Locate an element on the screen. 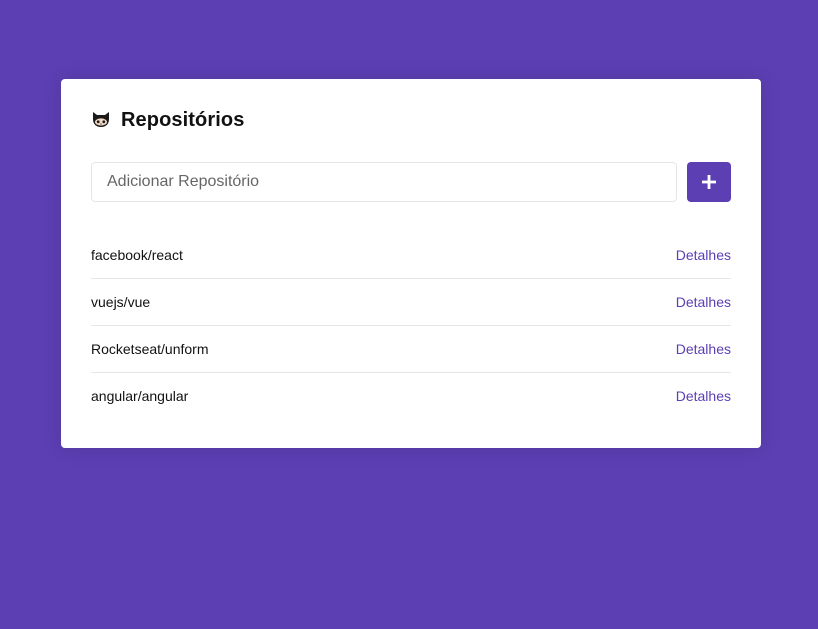  card-header: Repositórios is located at coordinates (167, 120).